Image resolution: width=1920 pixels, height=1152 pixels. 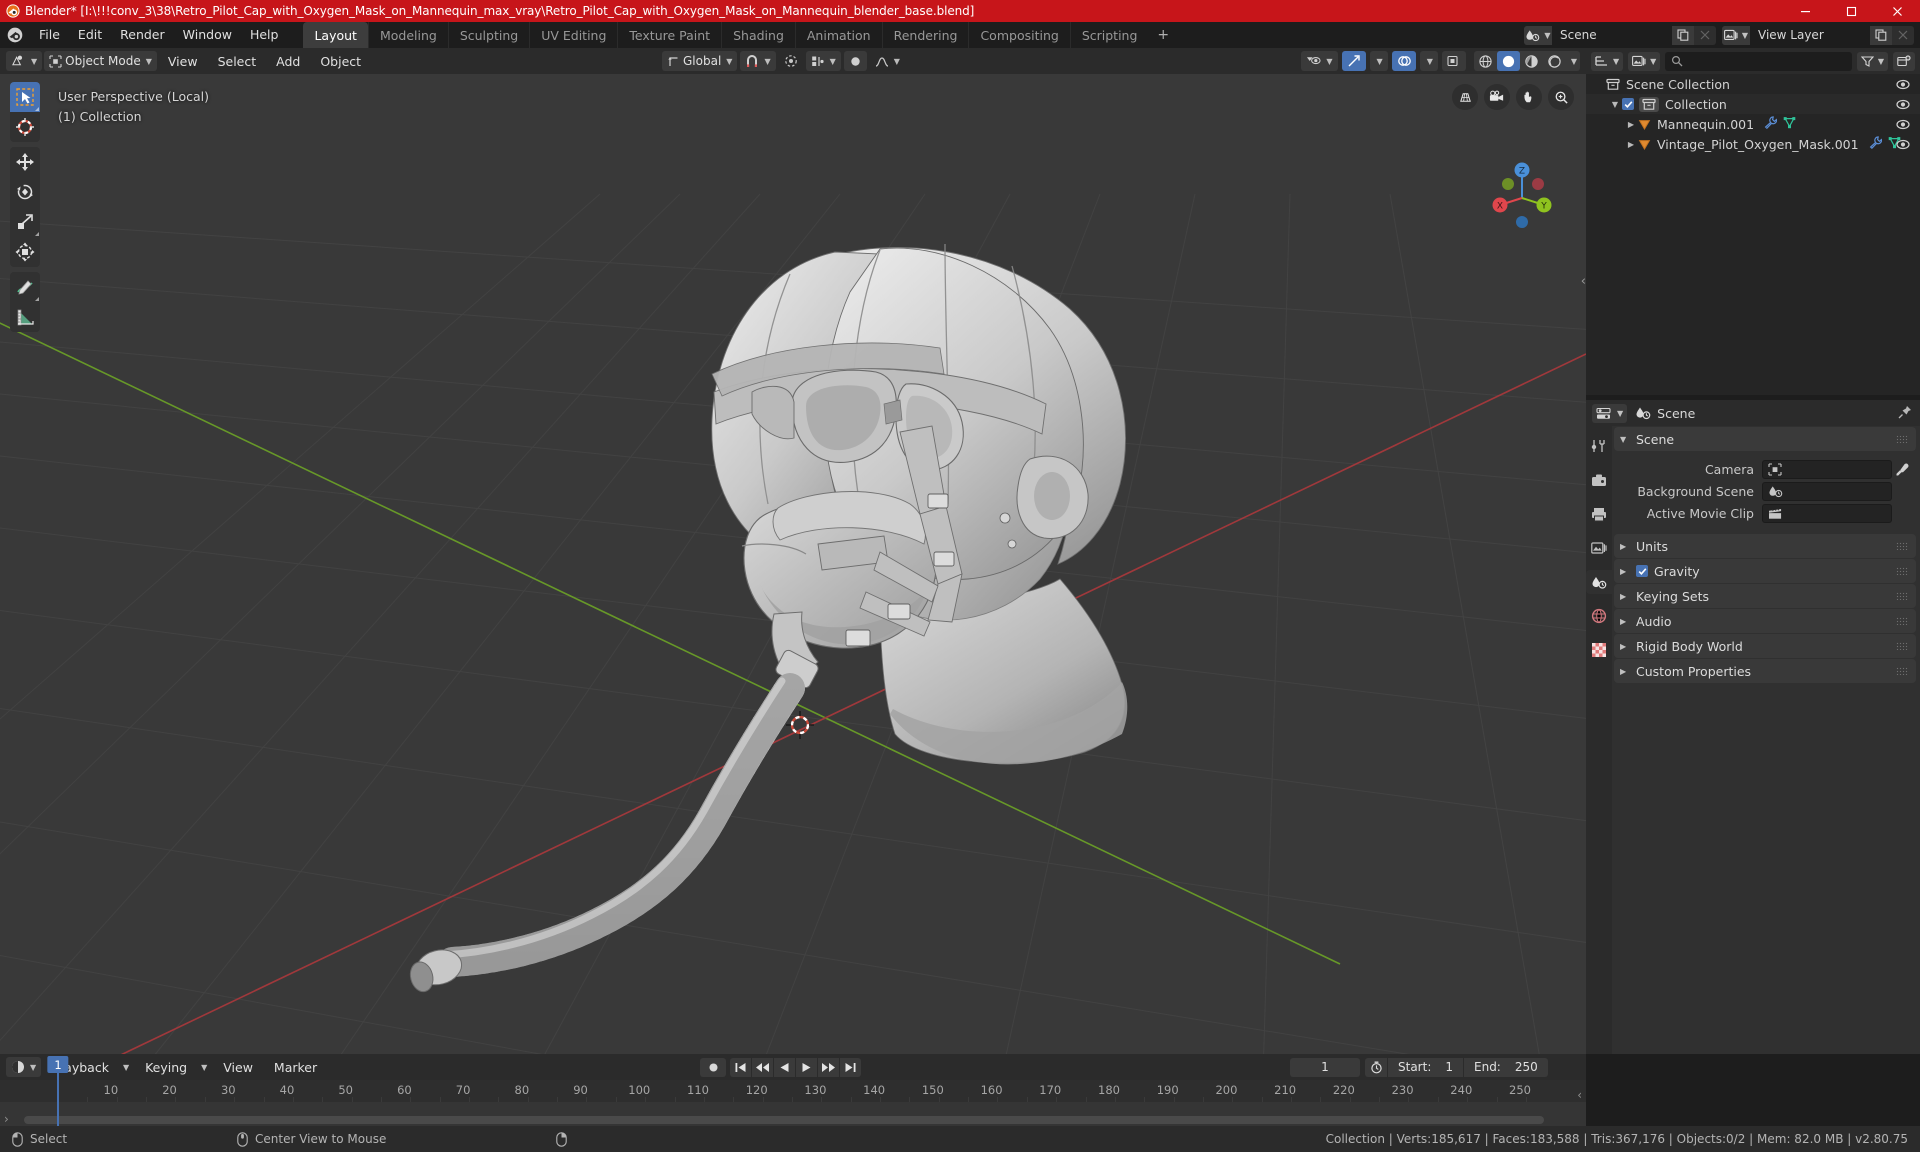 I want to click on shading-solid-button, so click(x=1508, y=61).